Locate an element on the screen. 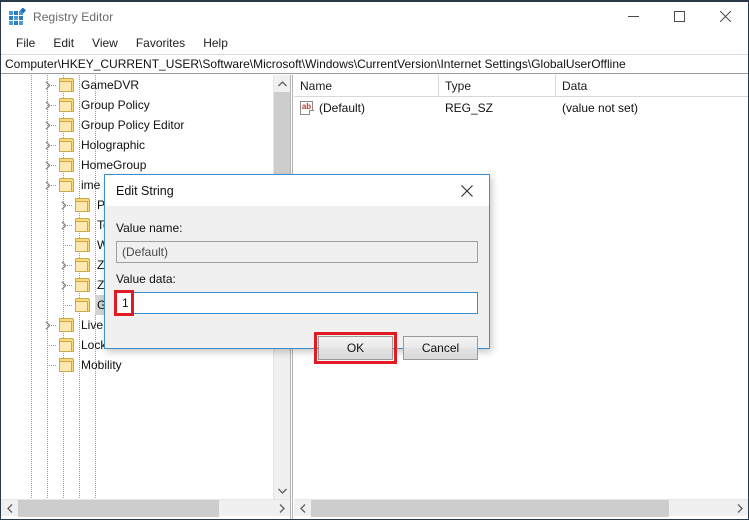  window-controls is located at coordinates (679, 16).